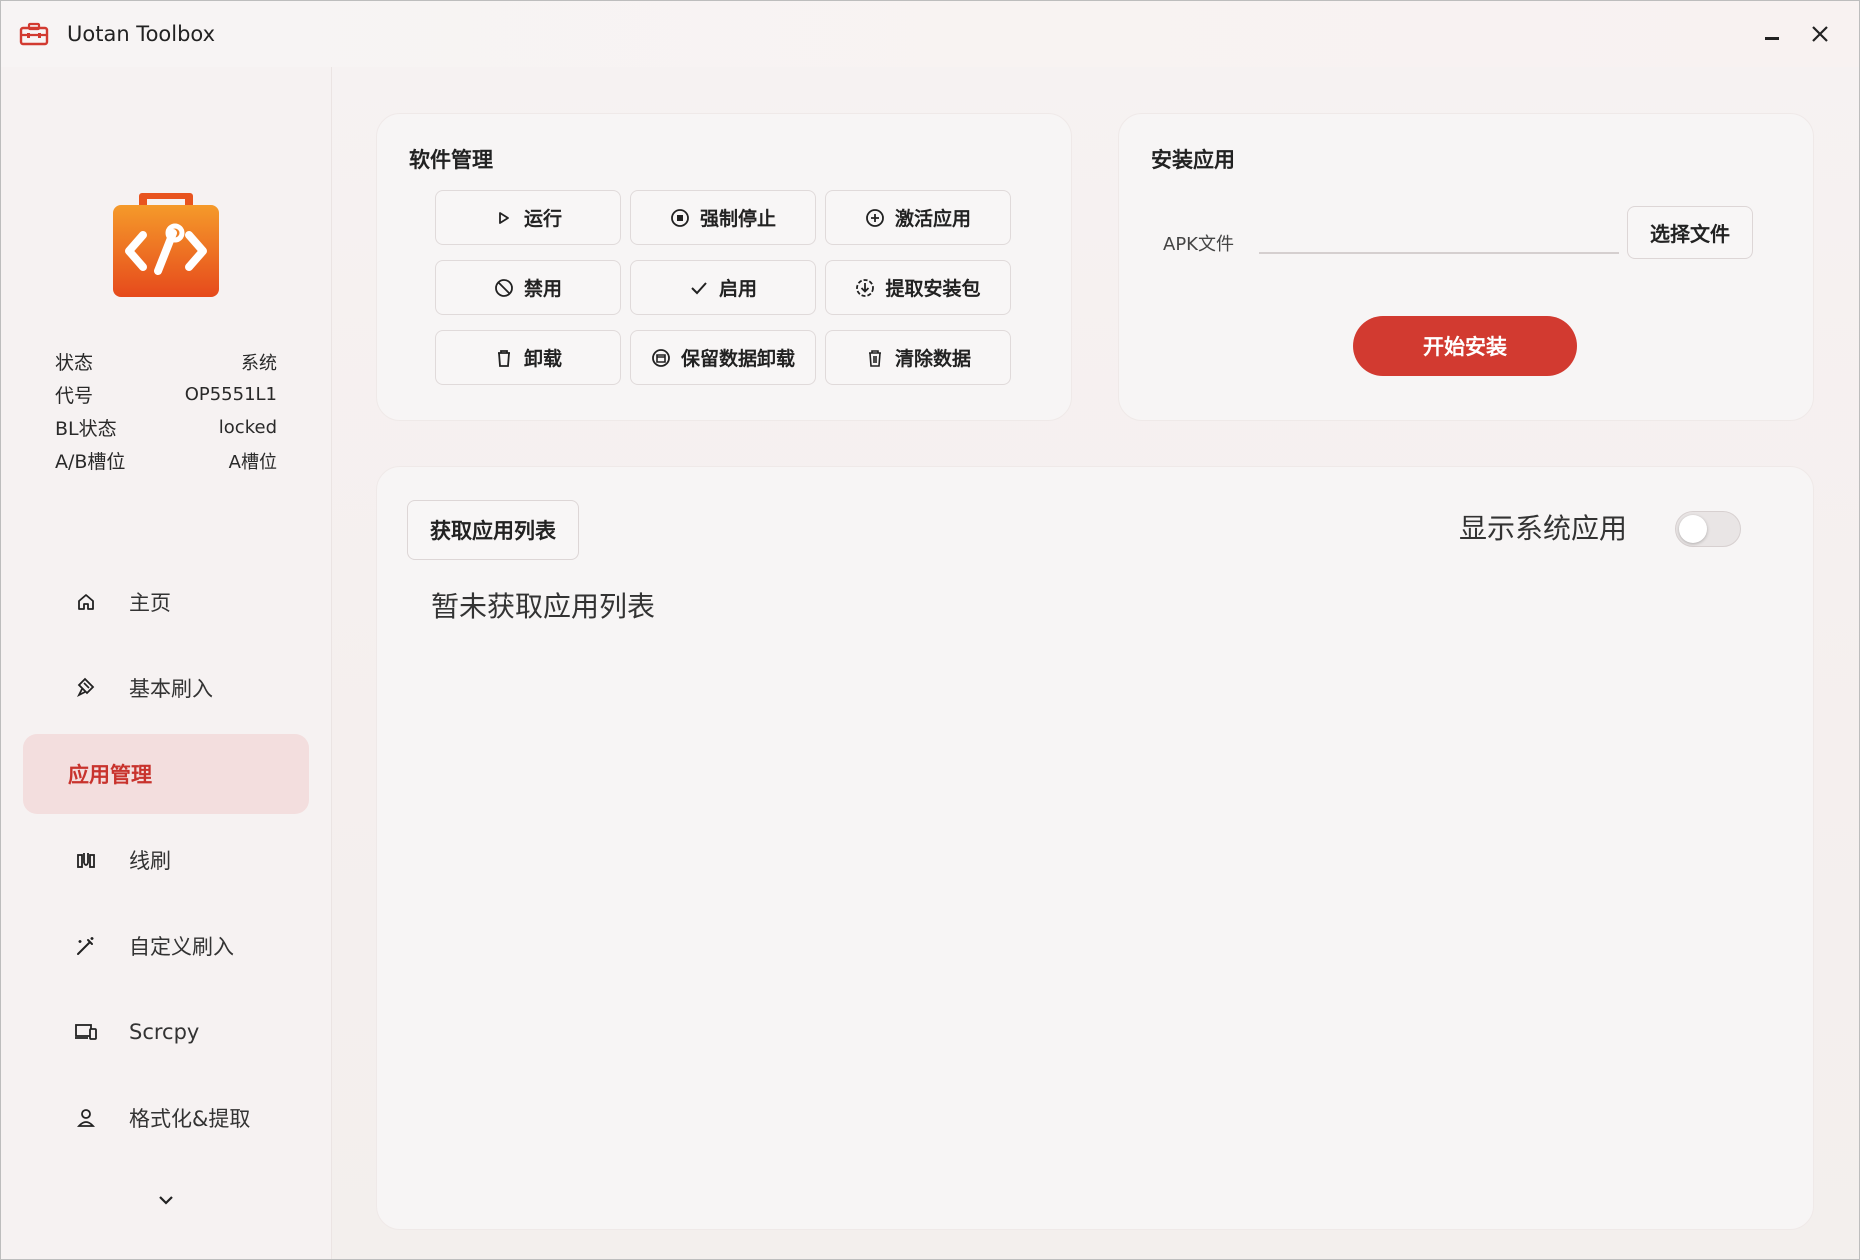  I want to click on install-app-card: 安装应用 APK文件 选择文件 开始安装, so click(1466, 267).